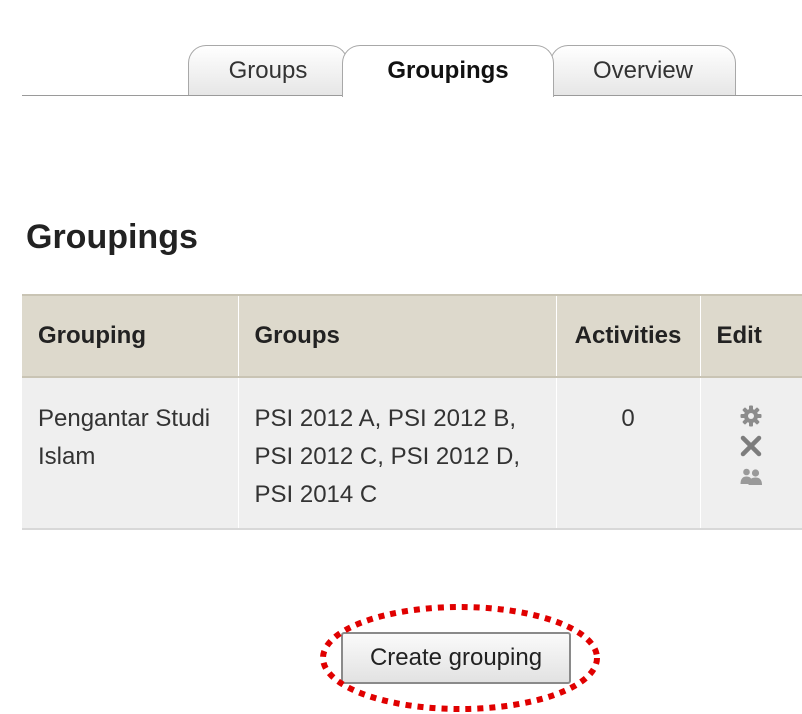  What do you see at coordinates (627, 453) in the screenshot?
I see `activities-count-cell: 0` at bounding box center [627, 453].